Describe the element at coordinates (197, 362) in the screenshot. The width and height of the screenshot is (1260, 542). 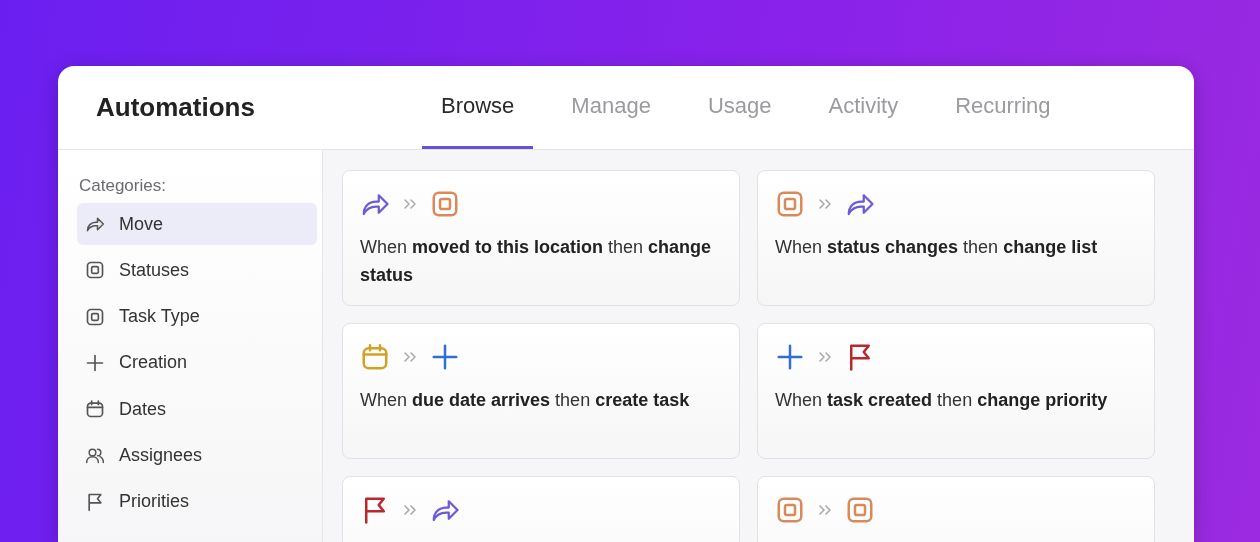
I see `category-item: Creation` at that location.